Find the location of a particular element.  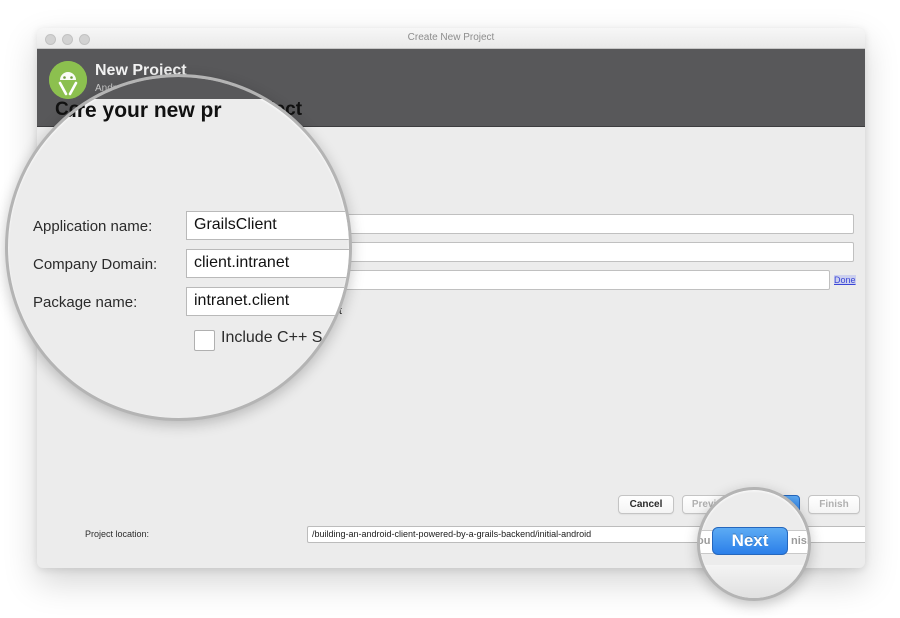

magnified-header-band is located at coordinates (178, 88).